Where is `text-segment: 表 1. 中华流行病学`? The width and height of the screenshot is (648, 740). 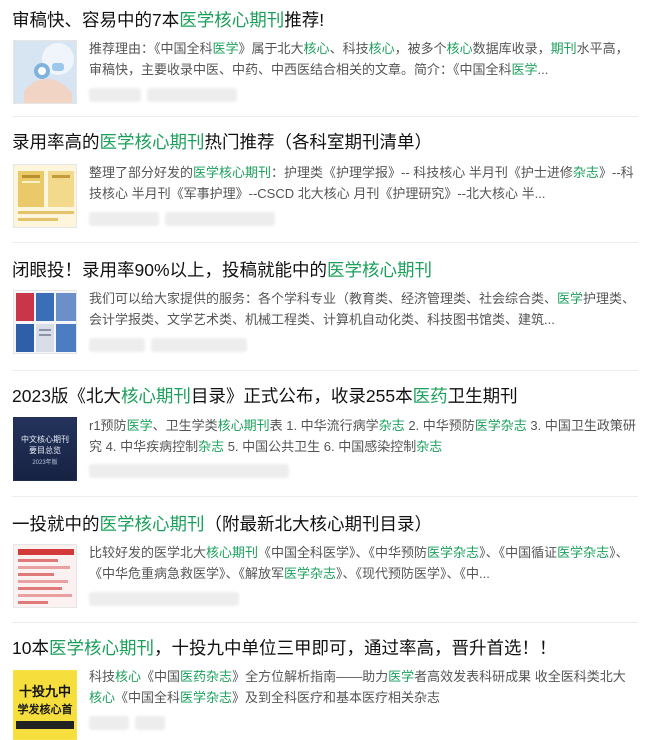 text-segment: 表 1. 中华流行病学 is located at coordinates (324, 425).